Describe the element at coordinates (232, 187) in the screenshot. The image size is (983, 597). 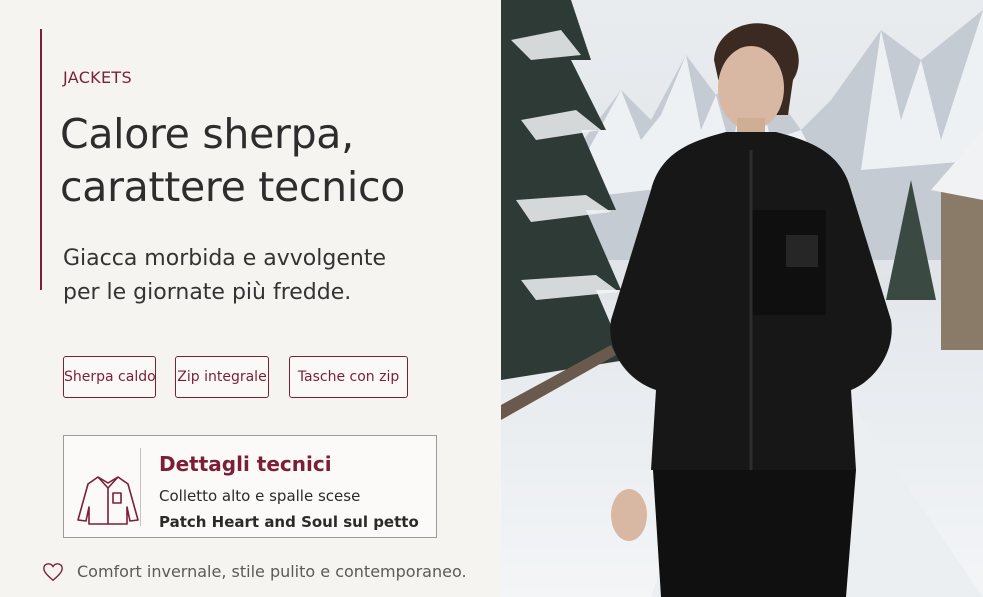
I see `headline-line-2: carattere tecnico` at that location.